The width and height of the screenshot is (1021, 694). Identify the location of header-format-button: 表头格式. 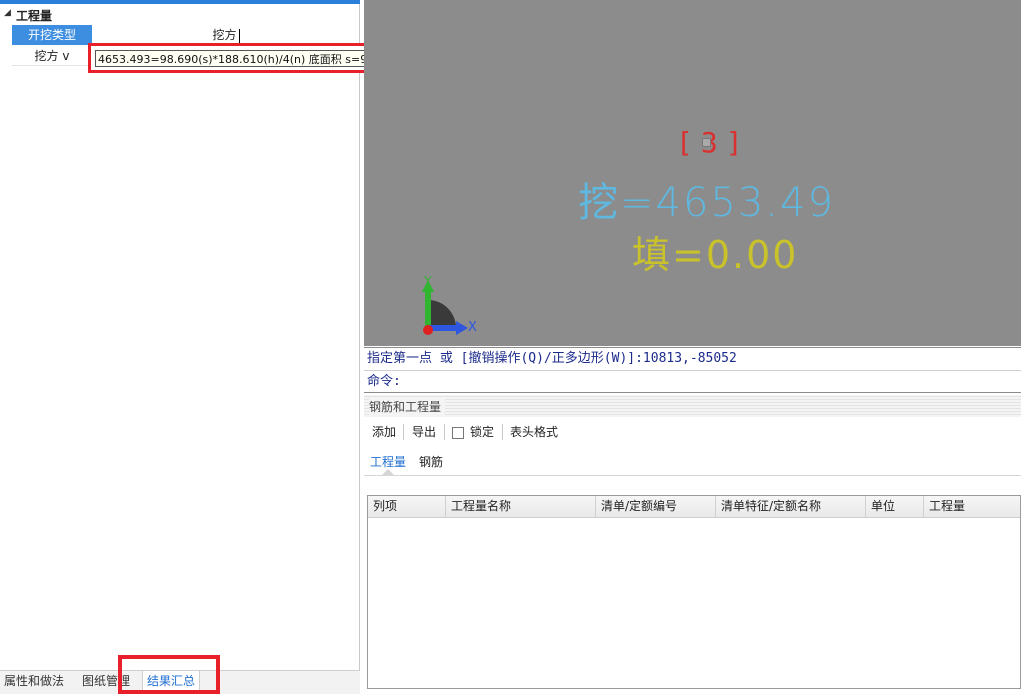
(534, 432).